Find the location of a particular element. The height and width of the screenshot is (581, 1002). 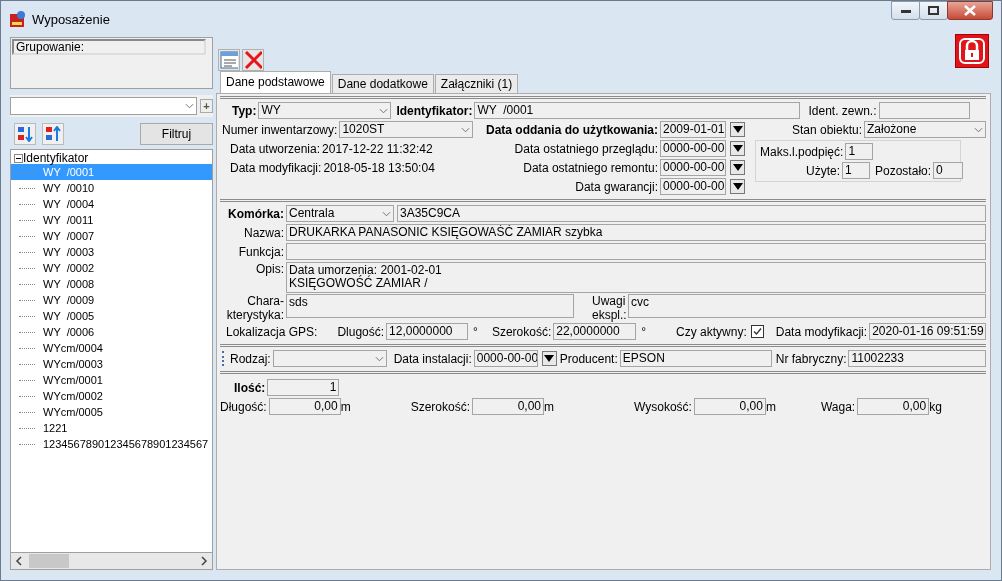

minimize-icon is located at coordinates (905, 10).